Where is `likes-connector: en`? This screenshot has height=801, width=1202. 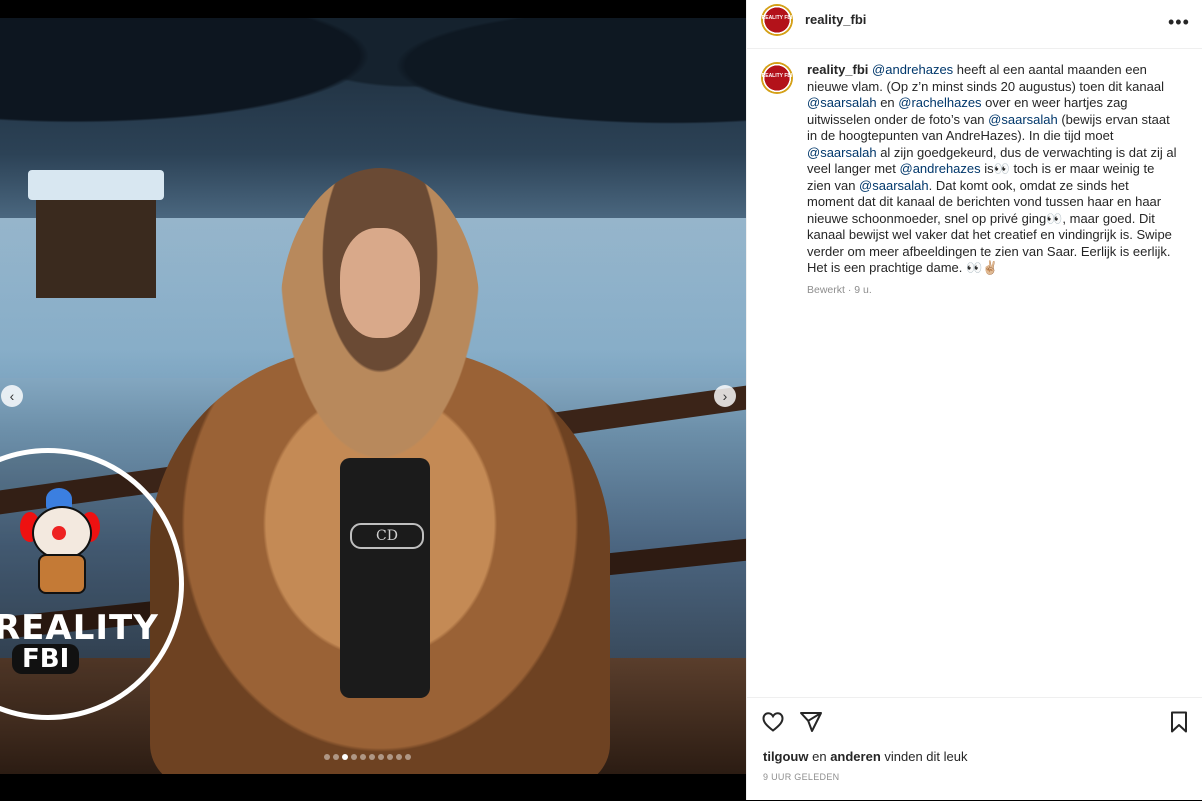 likes-connector: en is located at coordinates (819, 756).